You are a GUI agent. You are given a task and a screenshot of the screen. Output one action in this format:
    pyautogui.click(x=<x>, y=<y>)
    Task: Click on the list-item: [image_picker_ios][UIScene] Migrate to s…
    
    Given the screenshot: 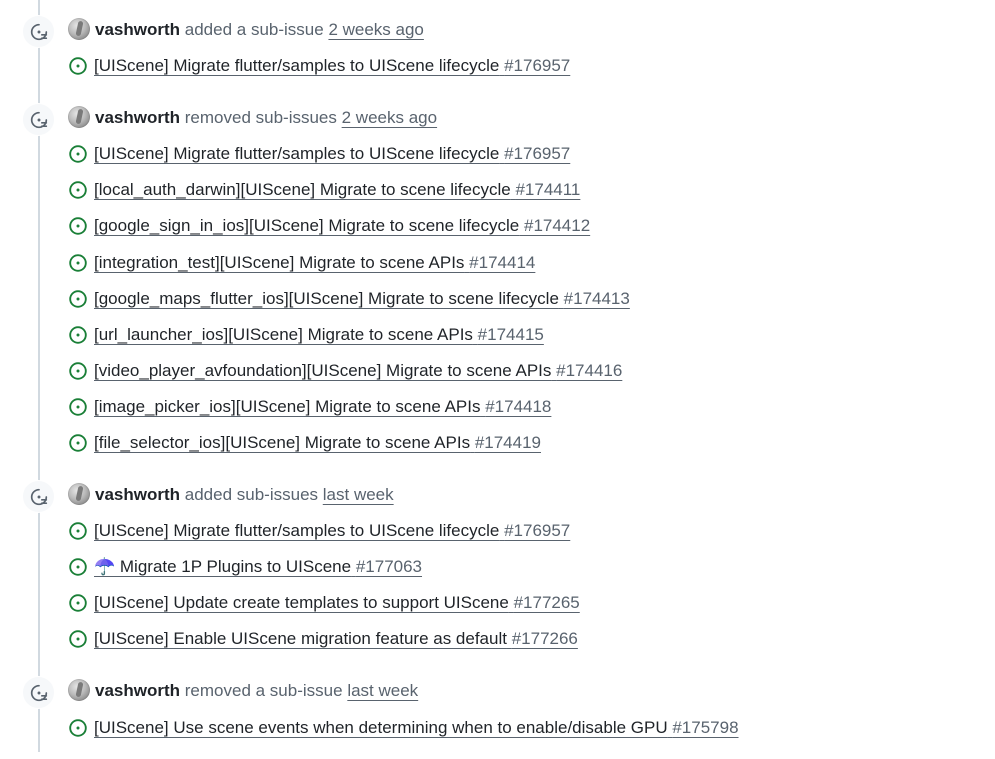 What is the action you would take?
    pyautogui.click(x=309, y=407)
    